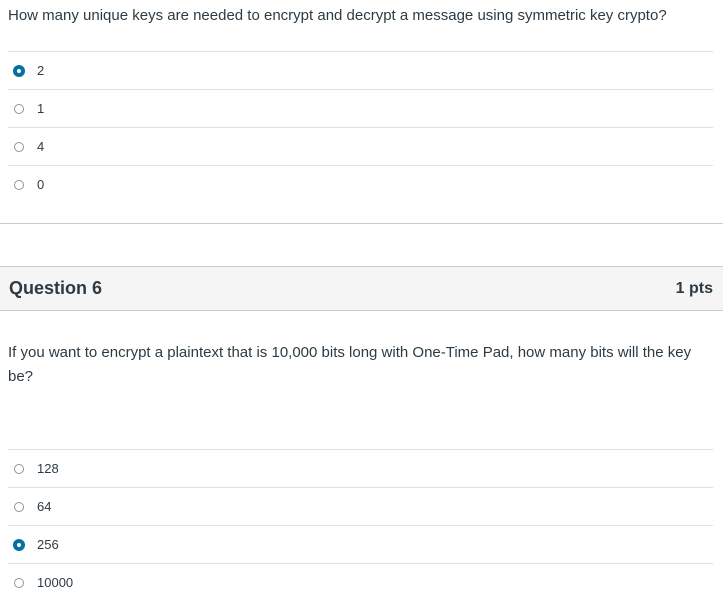 Image resolution: width=723 pixels, height=610 pixels. Describe the element at coordinates (360, 582) in the screenshot. I see `answer-option: 10000` at that location.